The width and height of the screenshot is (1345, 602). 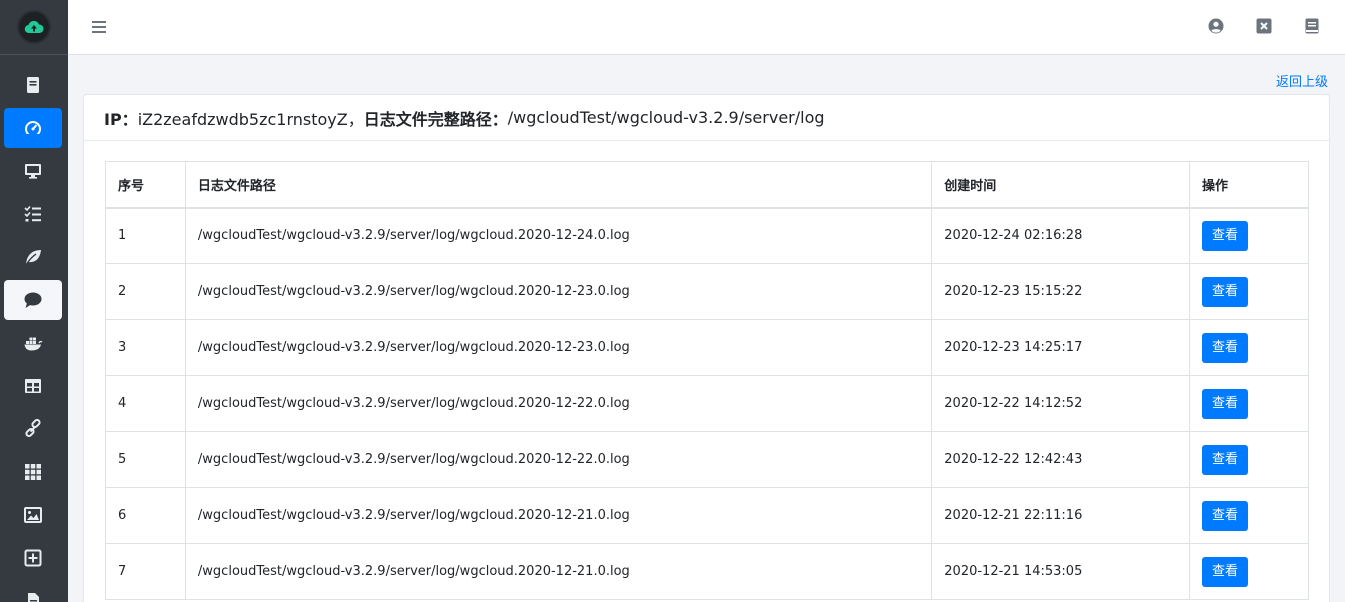 I want to click on sidebar-item-table, so click(x=33, y=386).